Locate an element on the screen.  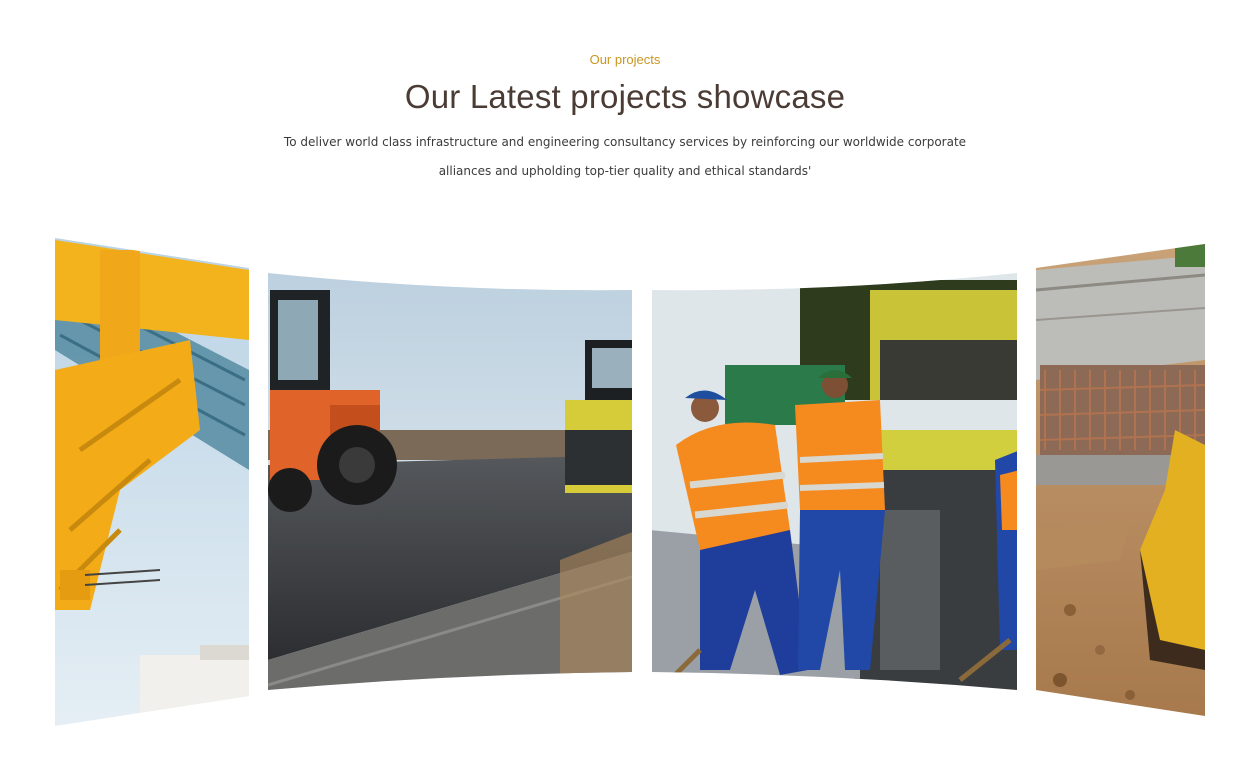
project-slide-excavation is located at coordinates (1120, 485).